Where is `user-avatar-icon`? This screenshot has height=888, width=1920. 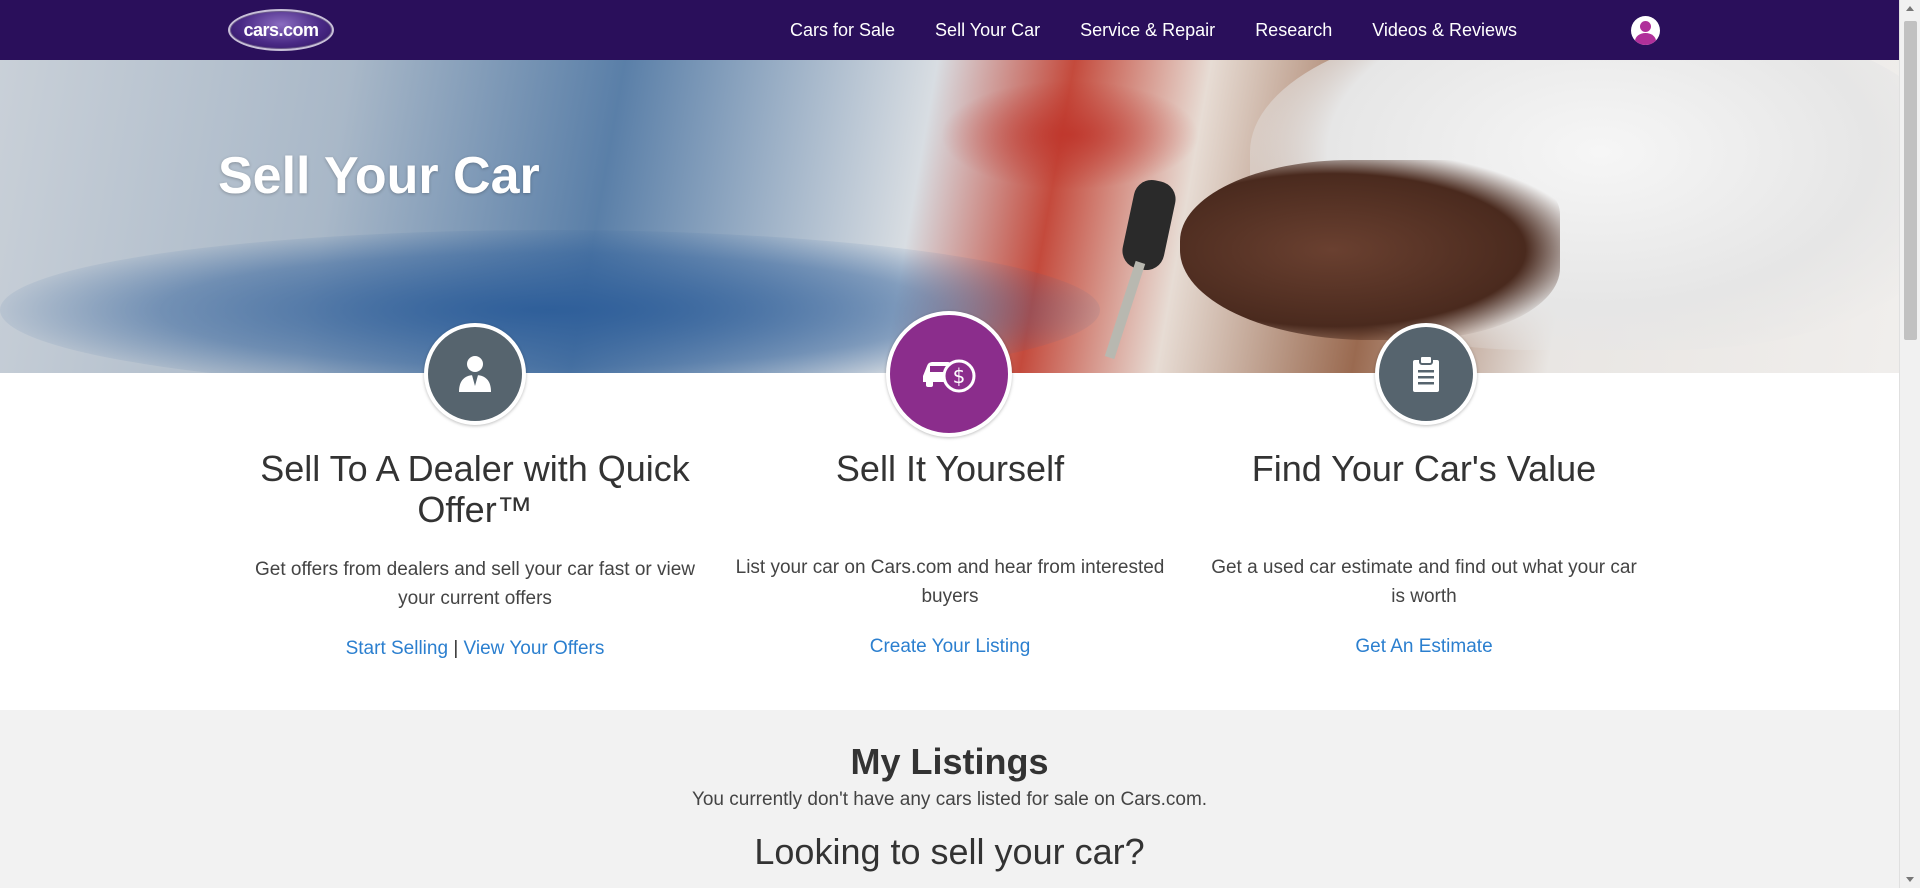
user-avatar-icon is located at coordinates (1645, 30).